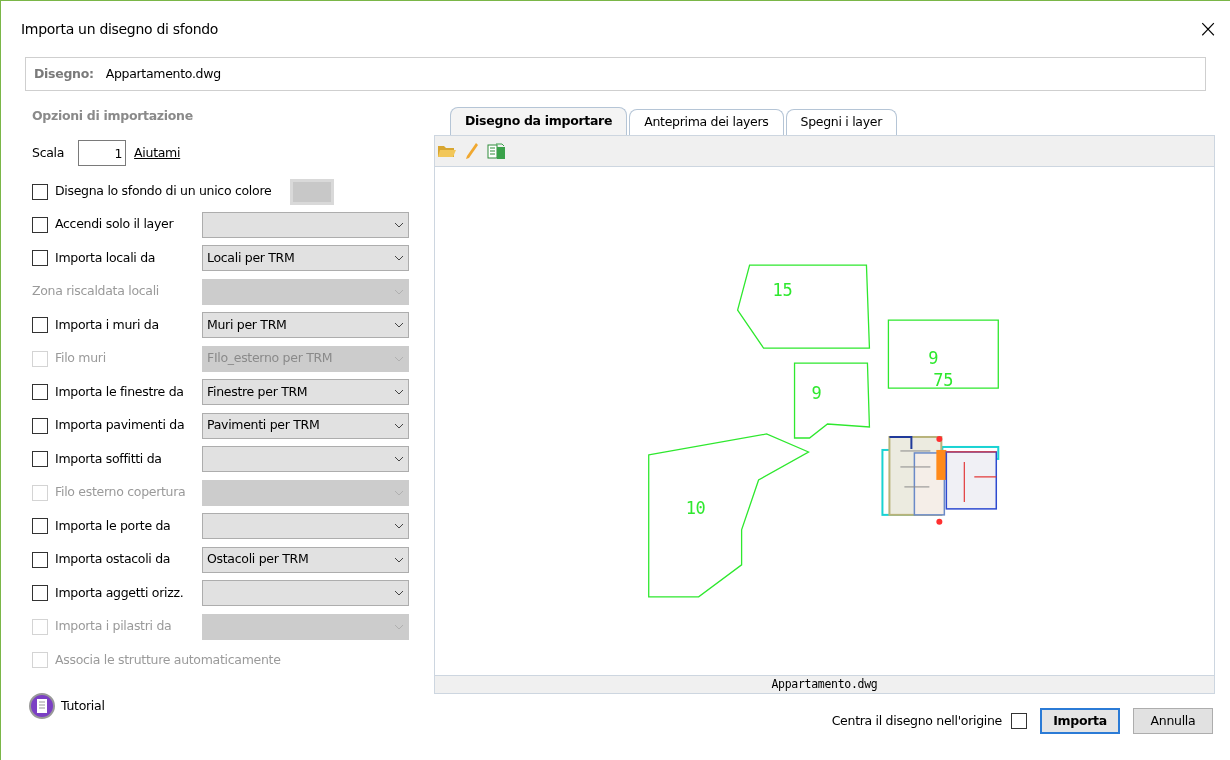 This screenshot has height=760, width=1230. Describe the element at coordinates (157, 153) in the screenshot. I see `help-link: Aiutami` at that location.